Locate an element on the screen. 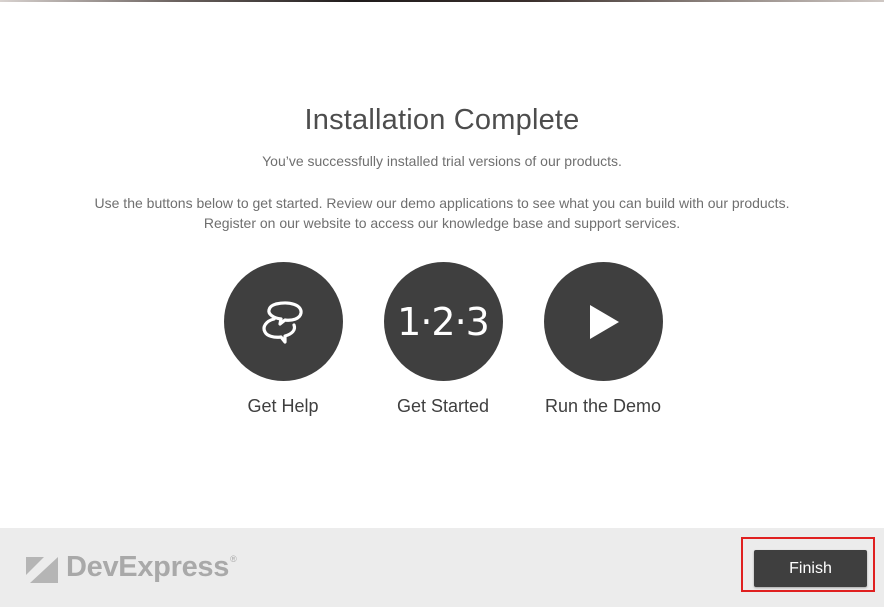 The width and height of the screenshot is (884, 607). steps-123-icon: 1·2·3 is located at coordinates (443, 321).